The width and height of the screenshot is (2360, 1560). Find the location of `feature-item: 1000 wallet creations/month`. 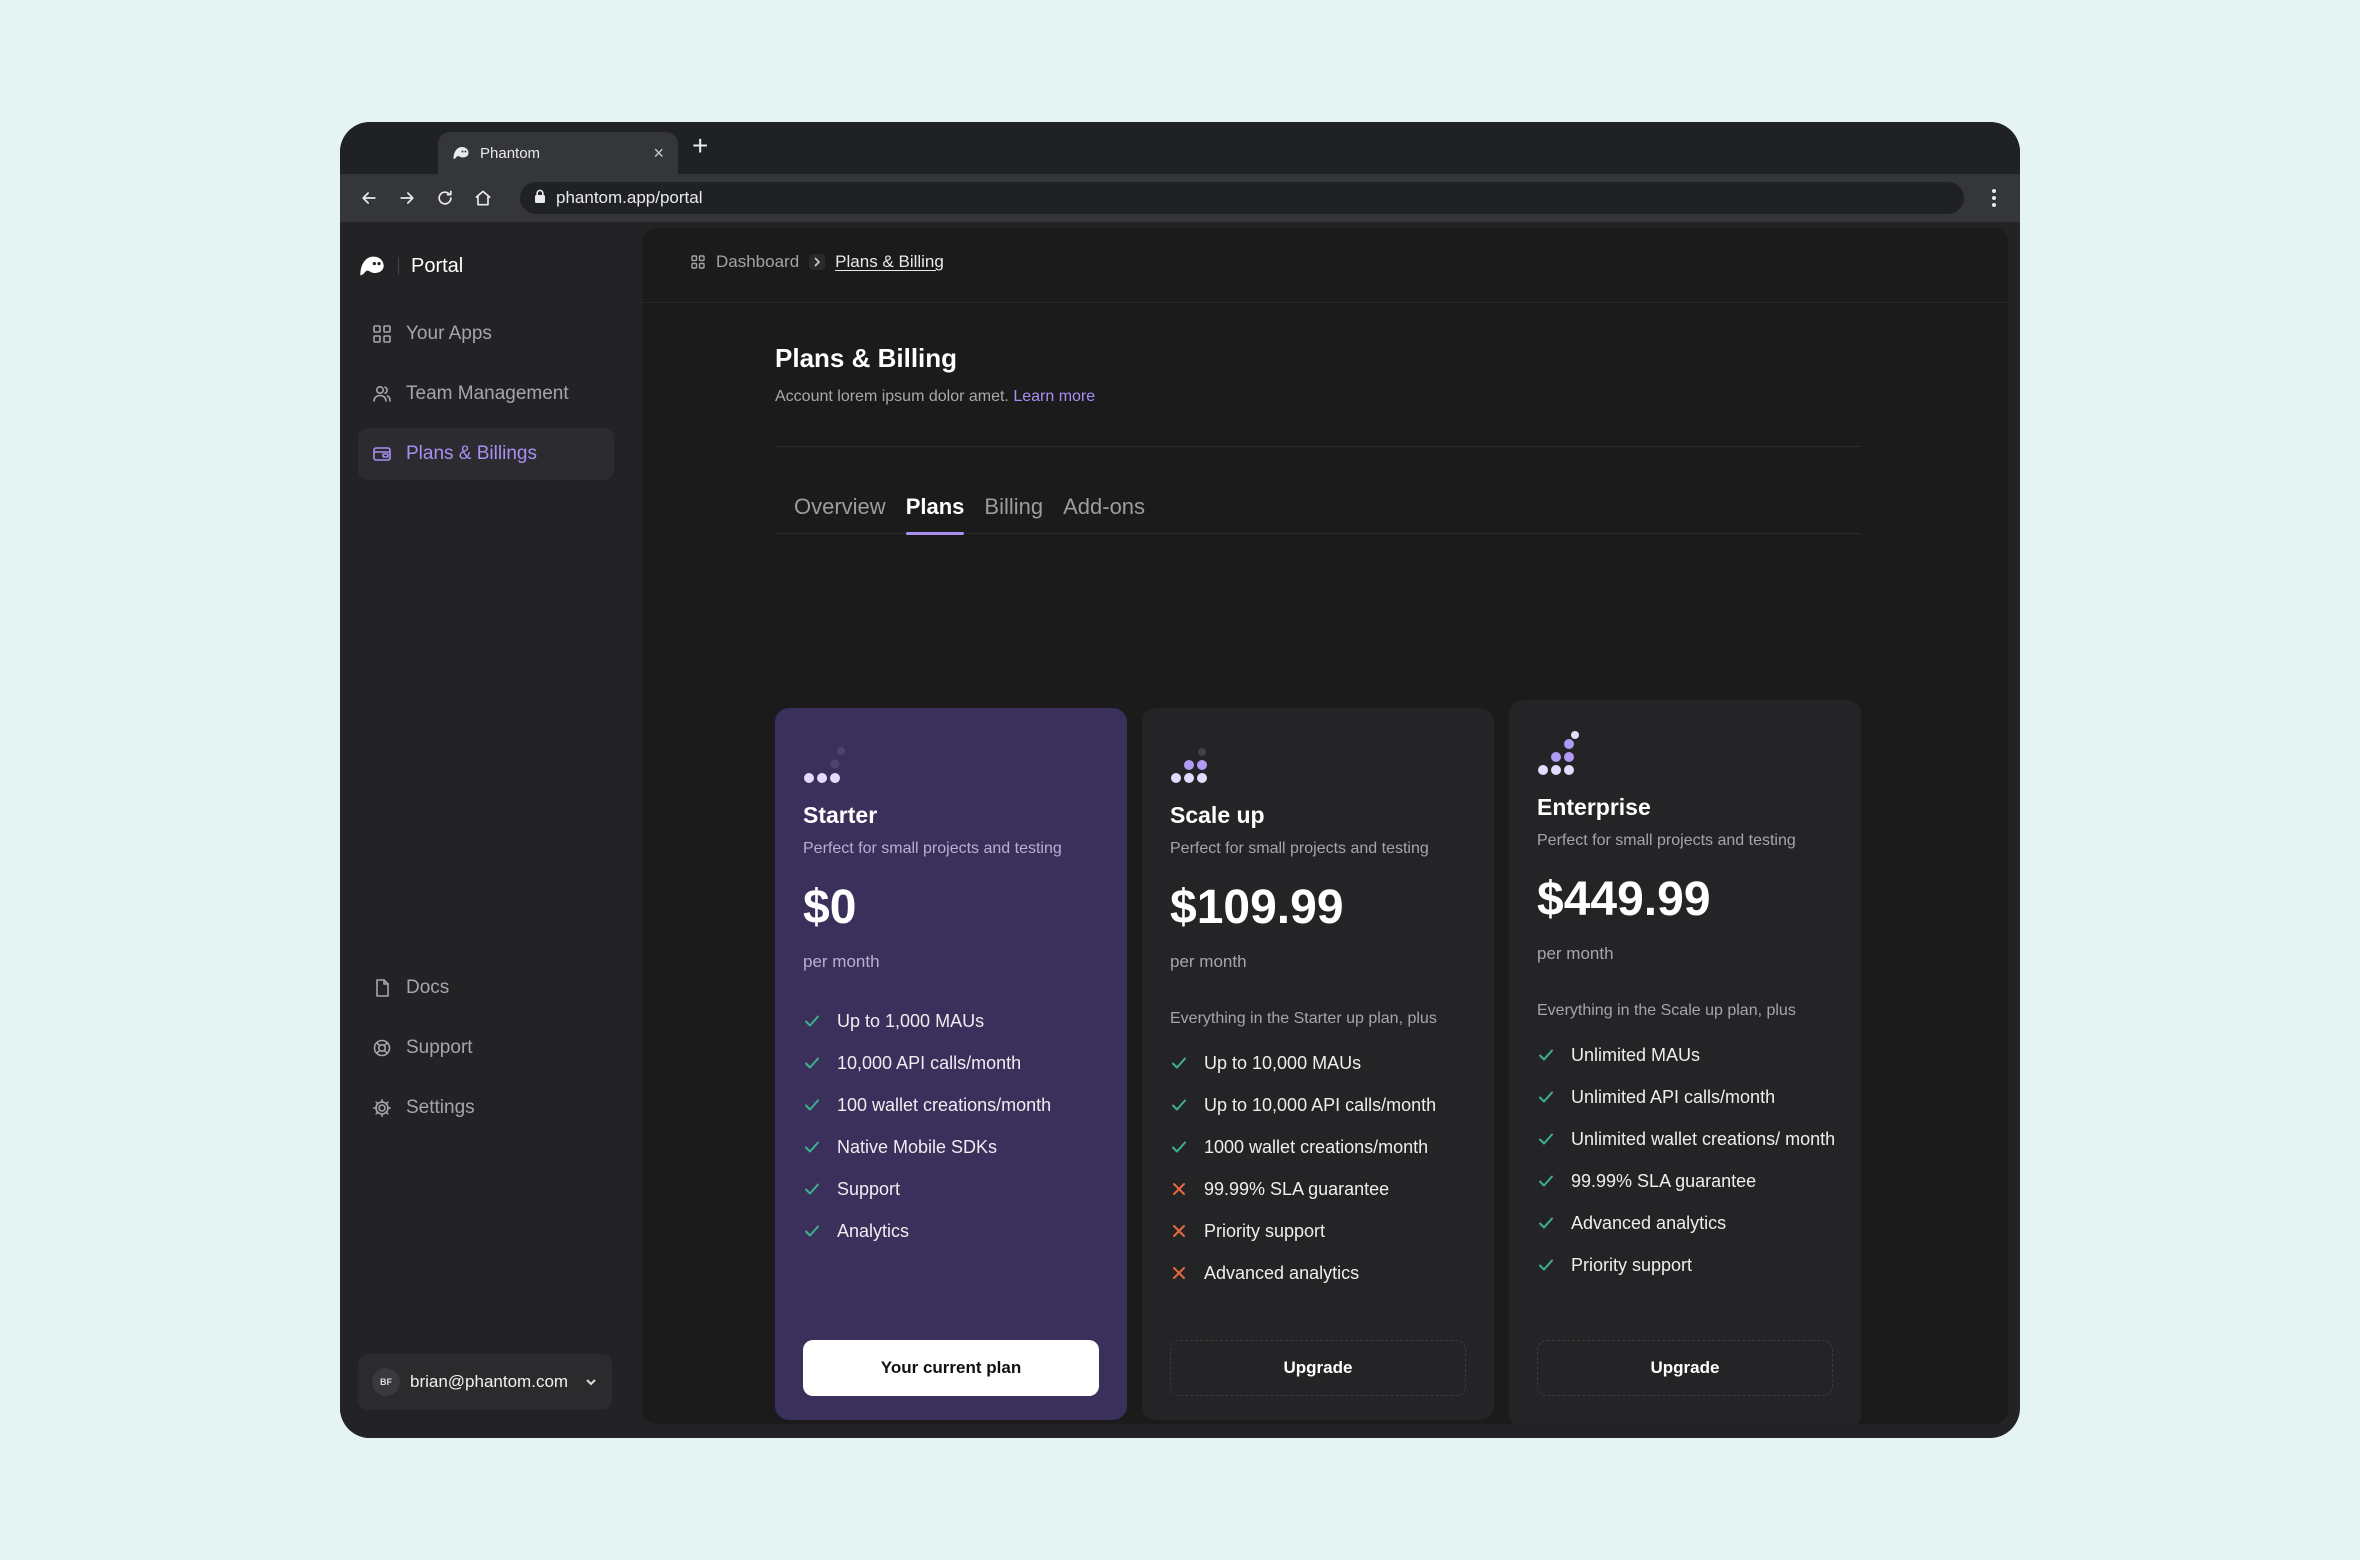

feature-item: 1000 wallet creations/month is located at coordinates (1320, 1157).